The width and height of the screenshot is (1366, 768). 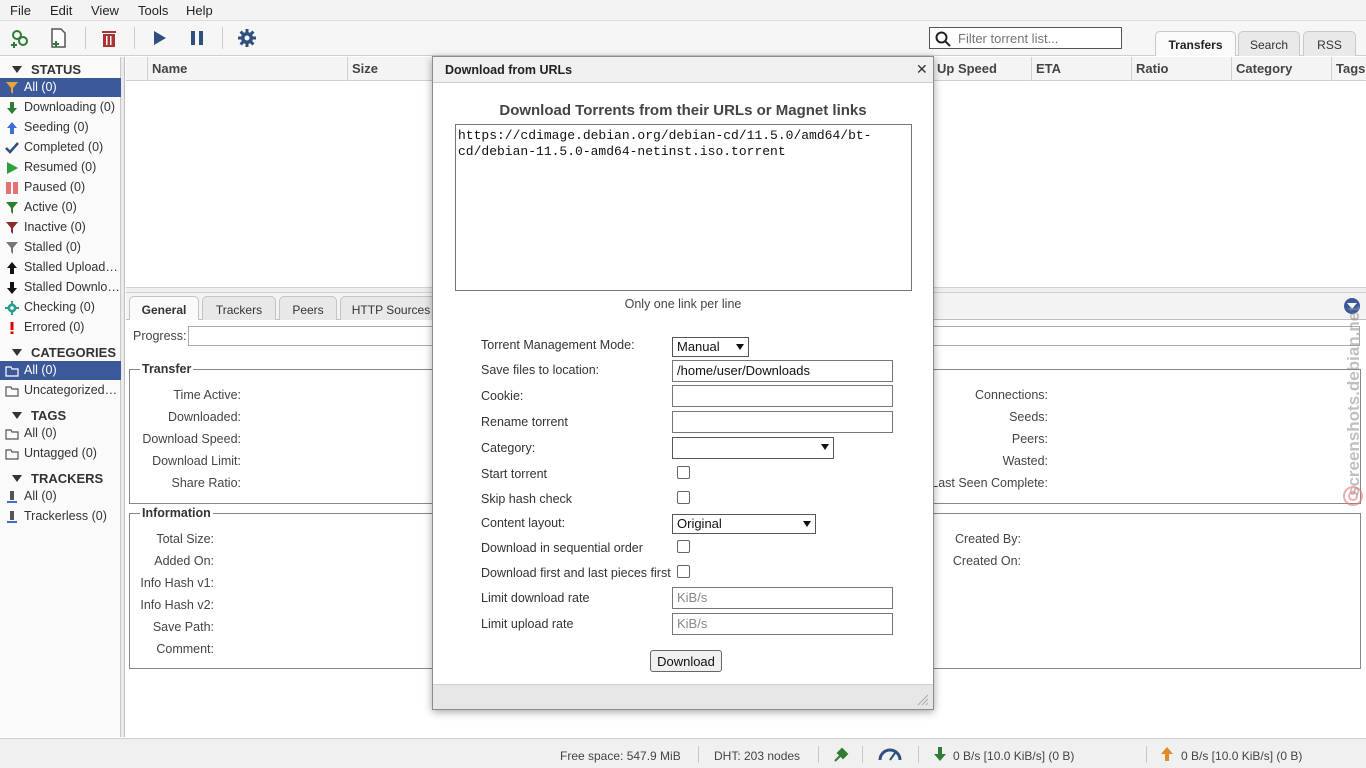 What do you see at coordinates (247, 69) in the screenshot?
I see `column-name: Name` at bounding box center [247, 69].